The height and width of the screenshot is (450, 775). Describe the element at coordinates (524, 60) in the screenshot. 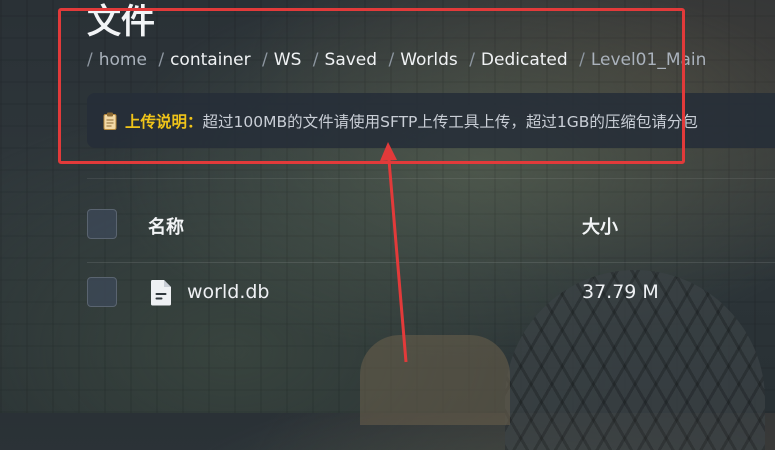

I see `breadcrumb-item-dedicated: Dedicated` at that location.